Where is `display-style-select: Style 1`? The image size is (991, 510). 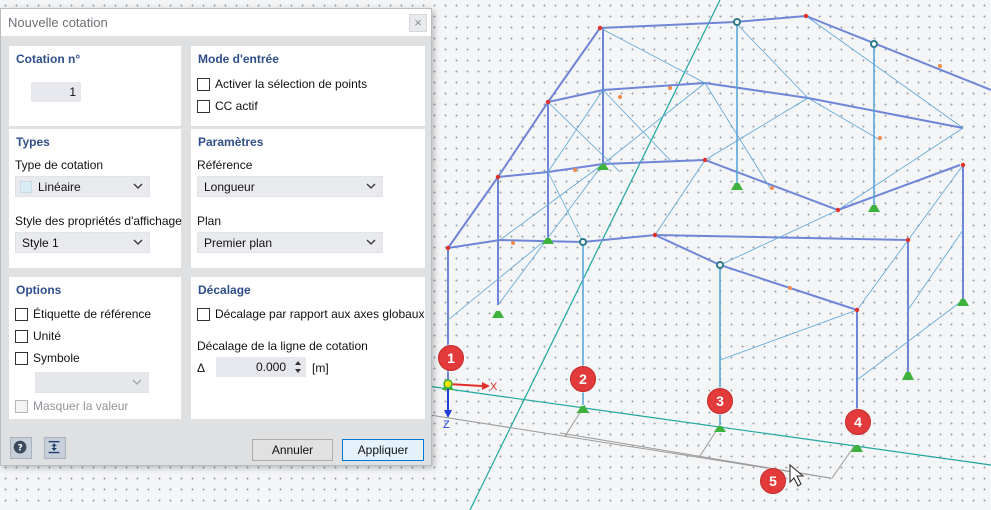 display-style-select: Style 1 is located at coordinates (82, 242).